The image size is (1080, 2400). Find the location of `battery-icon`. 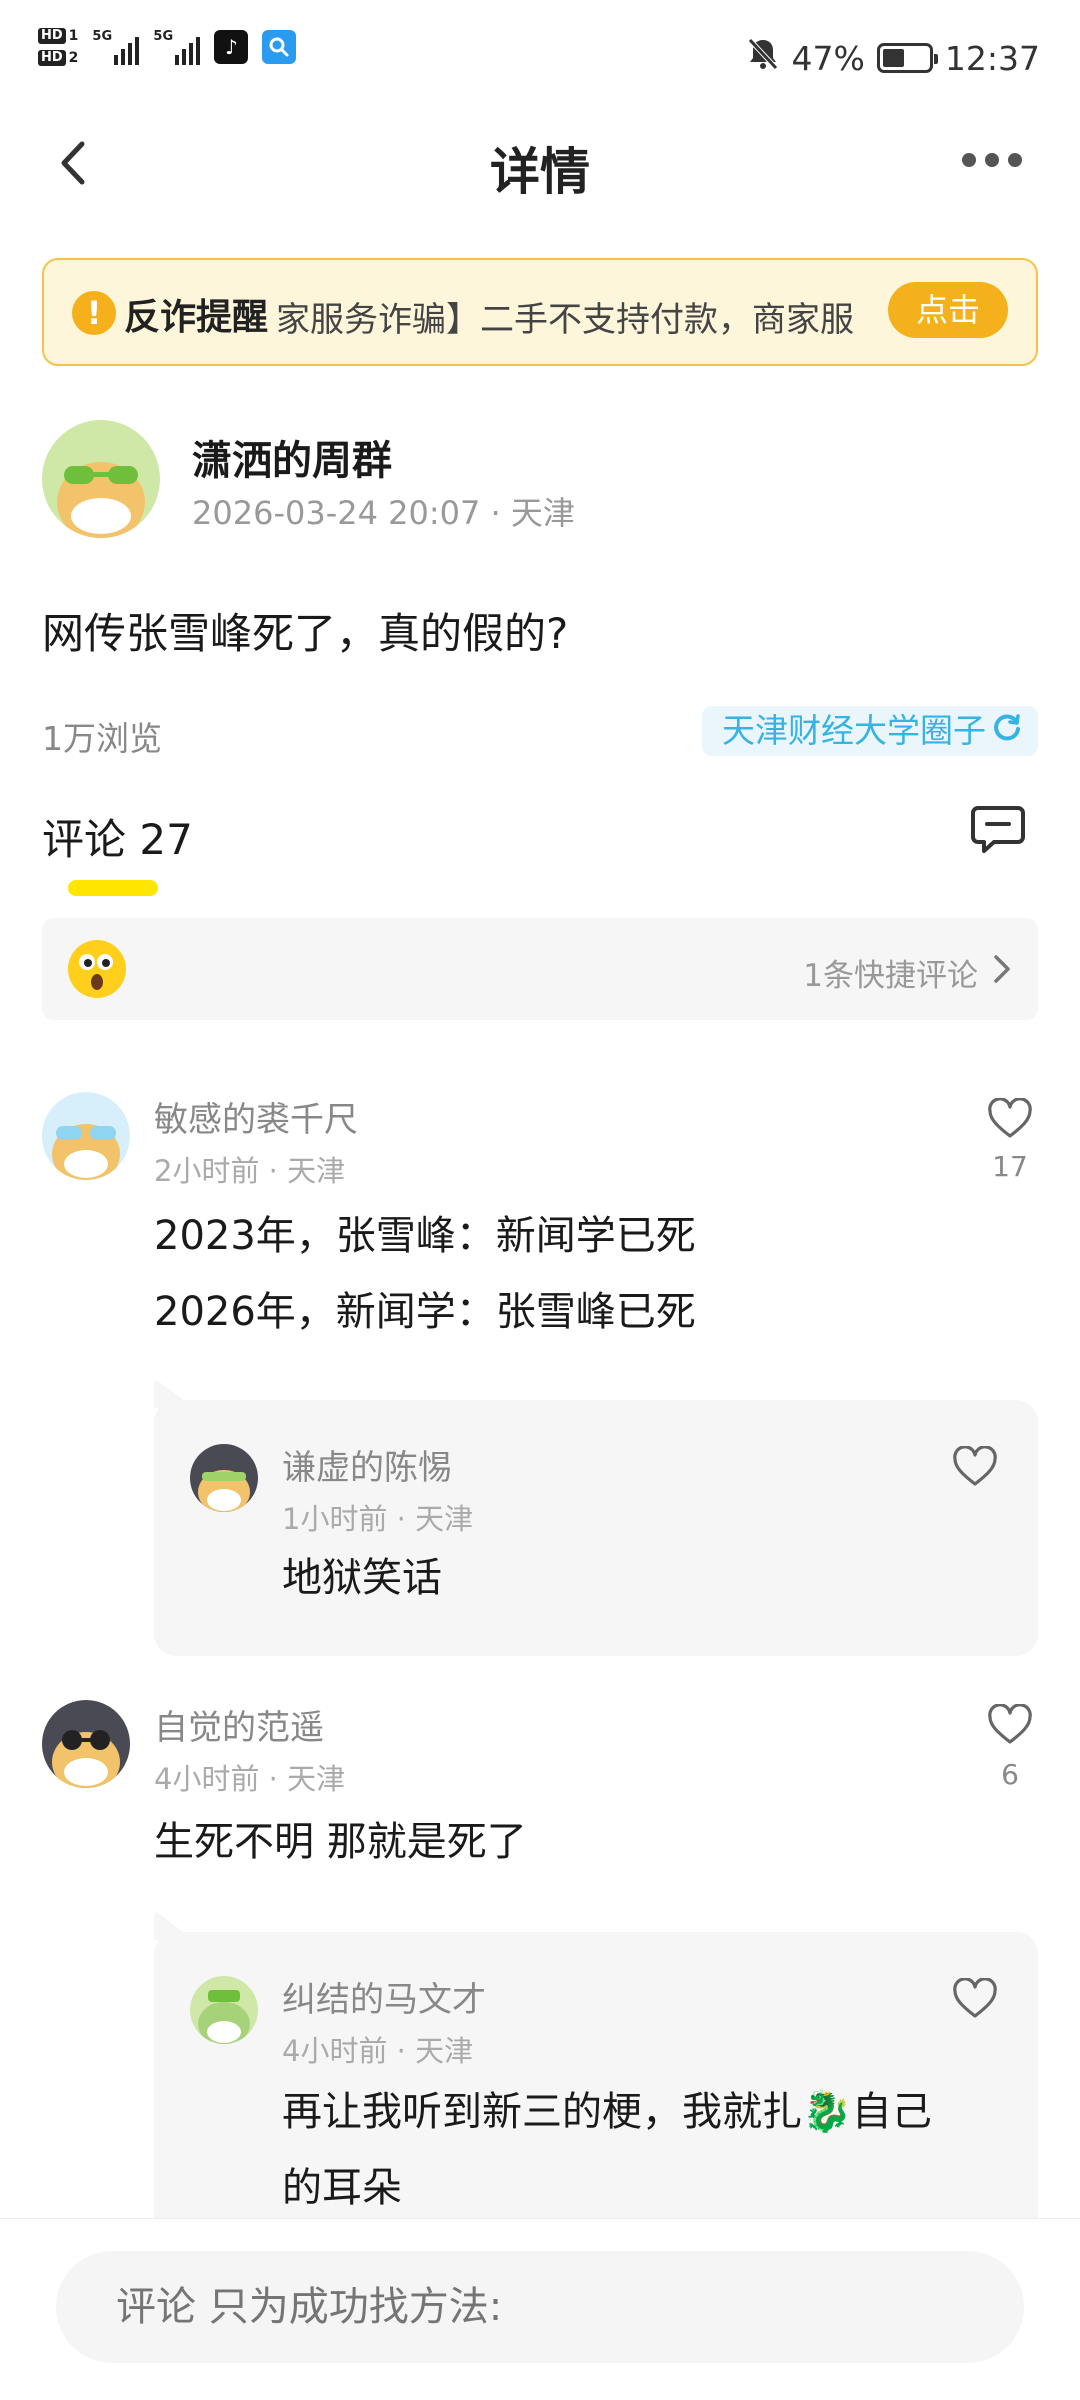

battery-icon is located at coordinates (907, 58).